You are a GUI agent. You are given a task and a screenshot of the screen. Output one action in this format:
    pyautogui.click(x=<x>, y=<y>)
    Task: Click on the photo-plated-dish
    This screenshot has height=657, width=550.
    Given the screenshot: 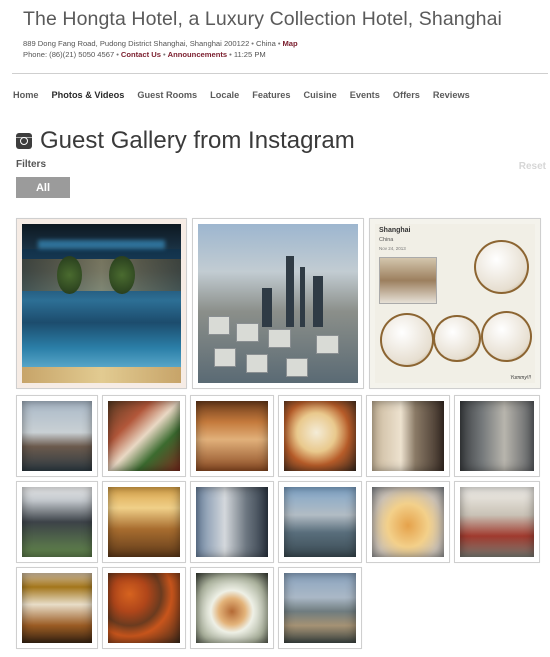 What is the action you would take?
    pyautogui.click(x=232, y=608)
    